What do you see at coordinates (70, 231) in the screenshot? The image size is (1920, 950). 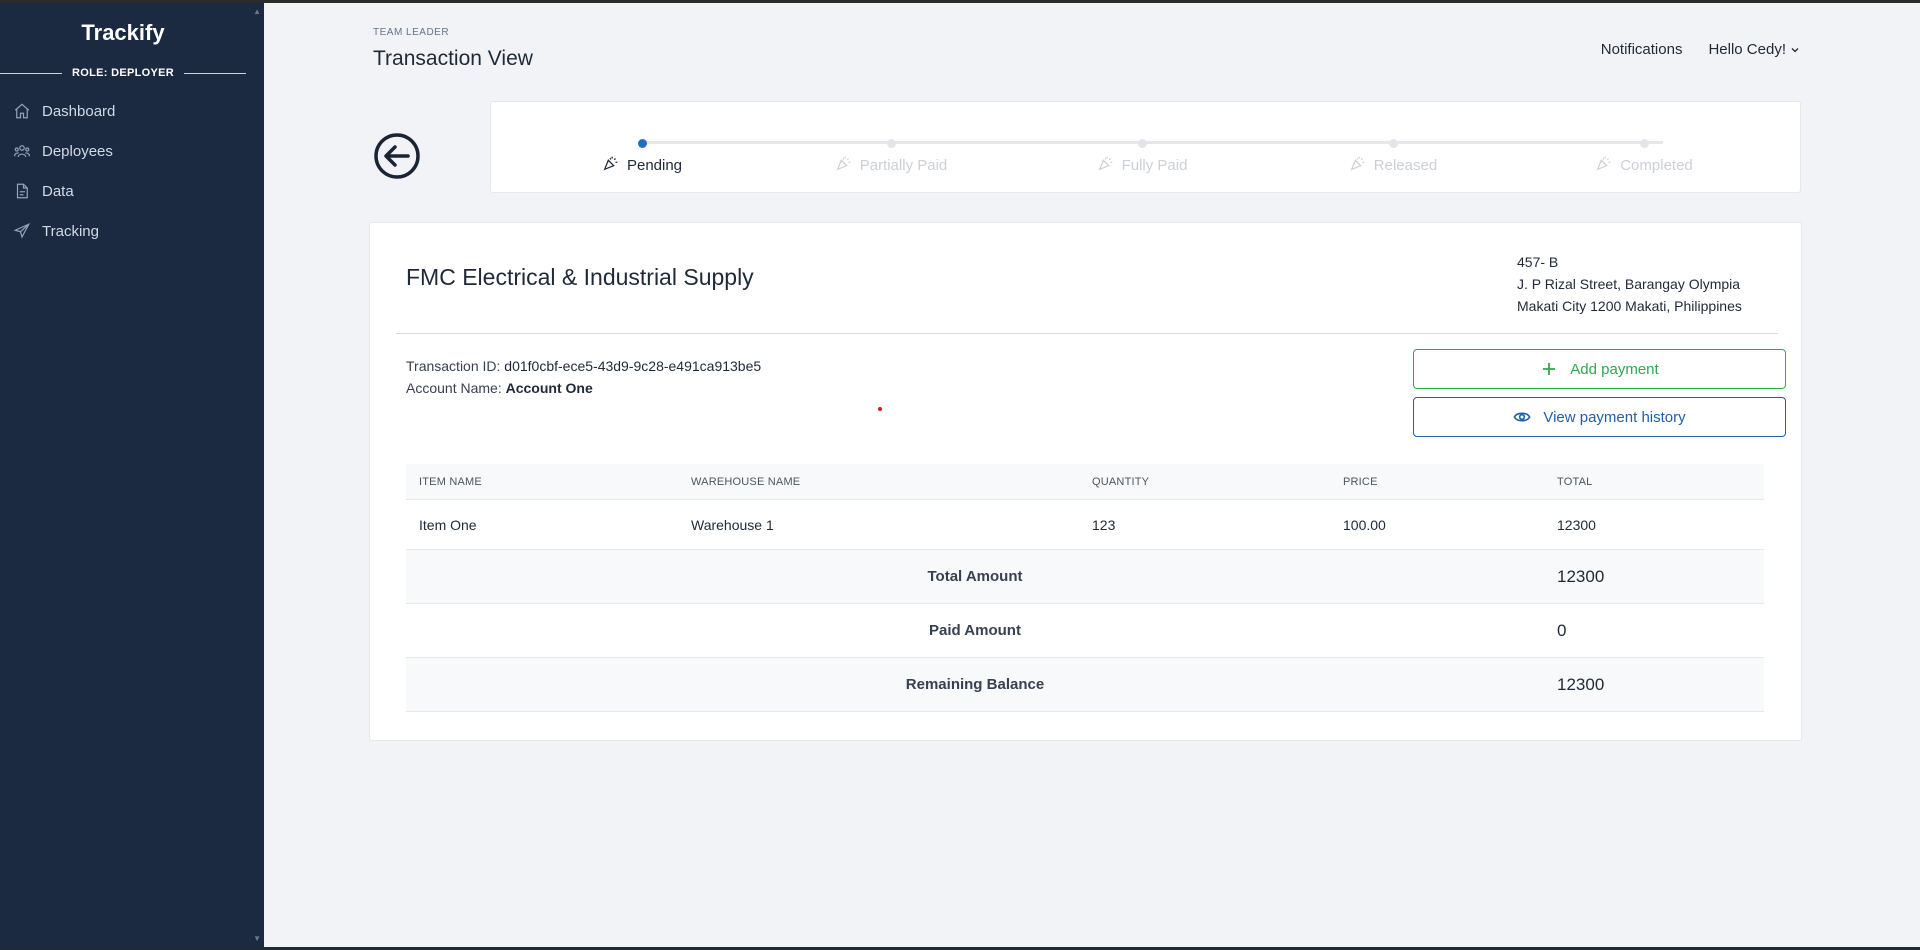 I see `sidebar-item-label: Tracking` at bounding box center [70, 231].